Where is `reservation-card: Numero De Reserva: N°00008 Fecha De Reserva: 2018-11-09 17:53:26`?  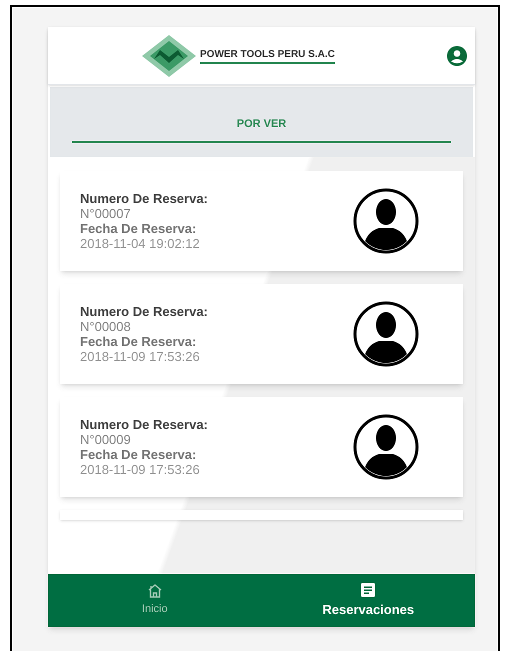
reservation-card: Numero De Reserva: N°00008 Fecha De Reserva: 2018-11-09 17:53:26 is located at coordinates (261, 334).